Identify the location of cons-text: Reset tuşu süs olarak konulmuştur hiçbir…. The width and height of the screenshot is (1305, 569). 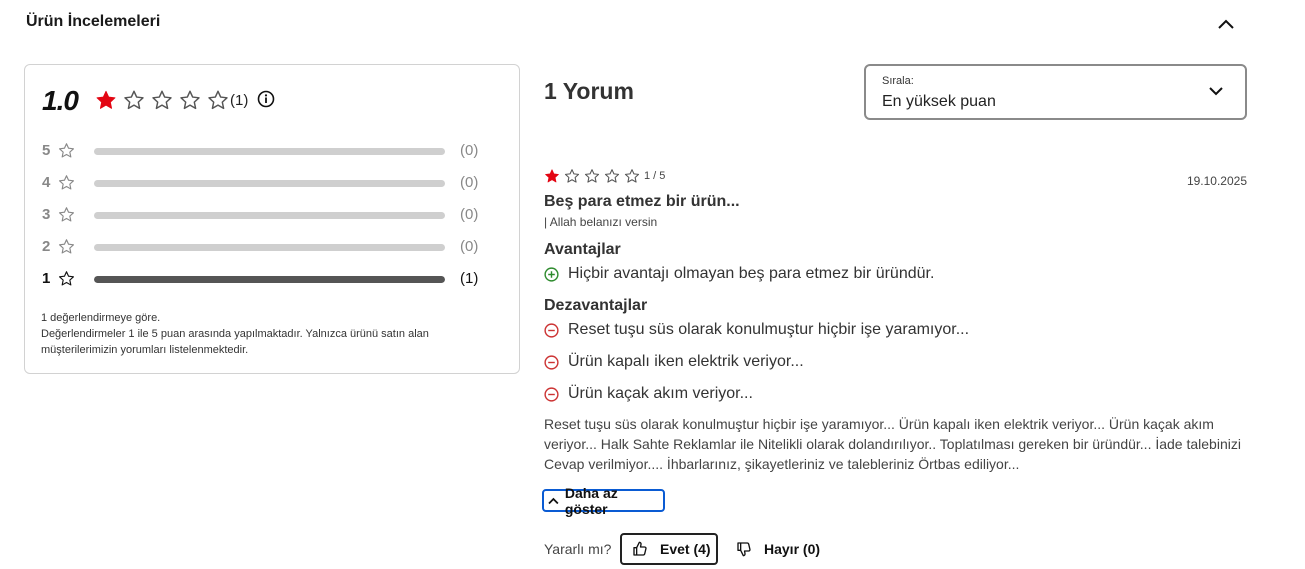
(769, 329).